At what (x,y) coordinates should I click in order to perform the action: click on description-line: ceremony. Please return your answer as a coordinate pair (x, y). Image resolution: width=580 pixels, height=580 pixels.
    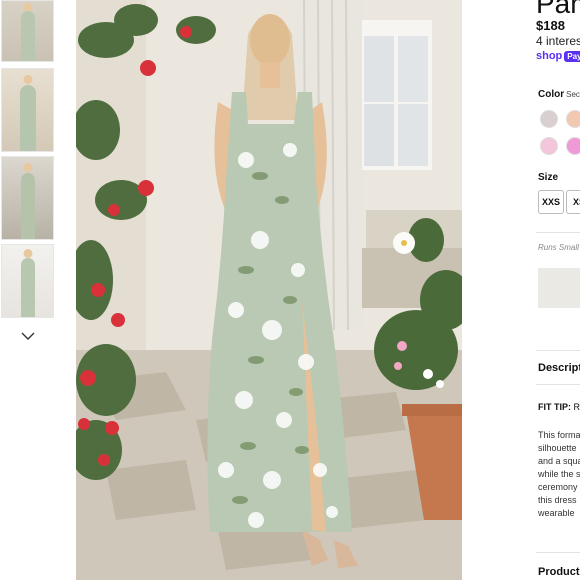
    Looking at the image, I should click on (558, 487).